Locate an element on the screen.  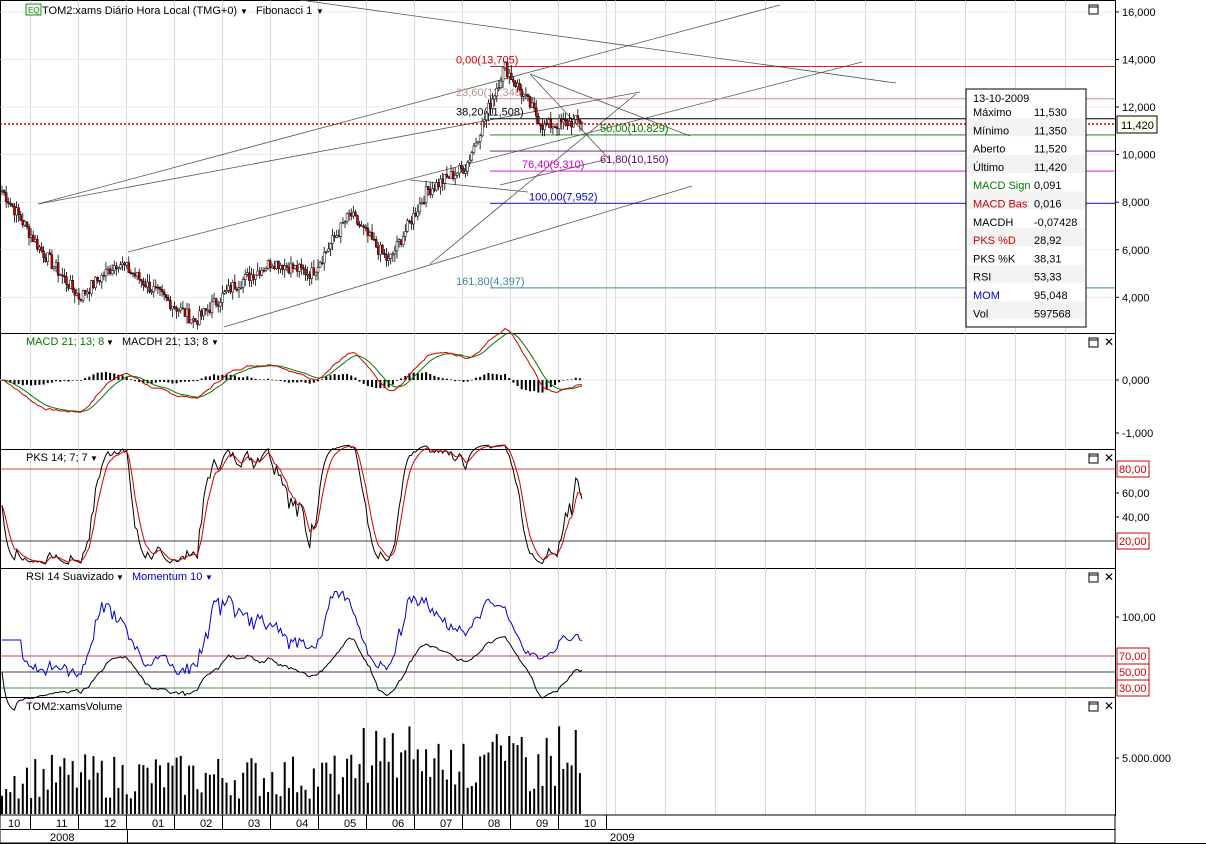
fibonacci-dropdown-icon: ▼ is located at coordinates (320, 11).